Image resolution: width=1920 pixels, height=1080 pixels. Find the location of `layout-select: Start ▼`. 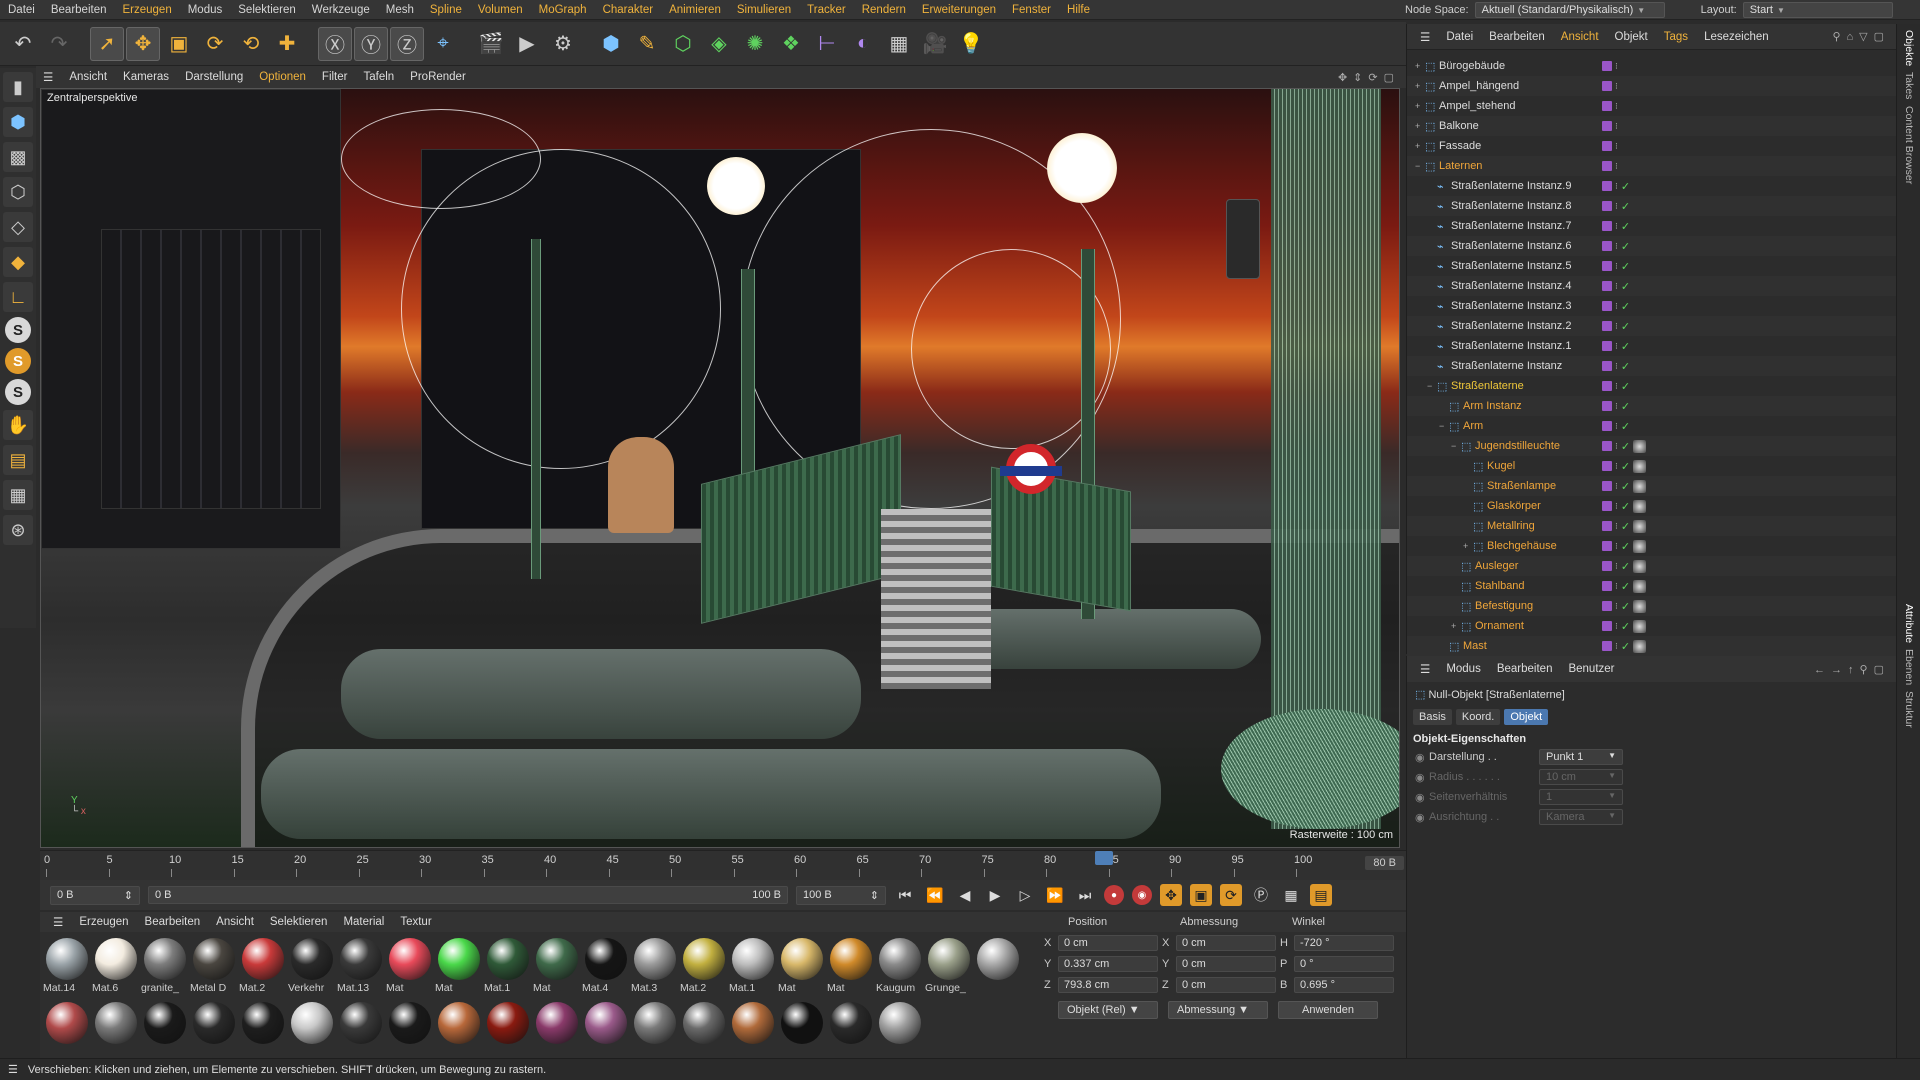

layout-select: Start ▼ is located at coordinates (1817, 10).